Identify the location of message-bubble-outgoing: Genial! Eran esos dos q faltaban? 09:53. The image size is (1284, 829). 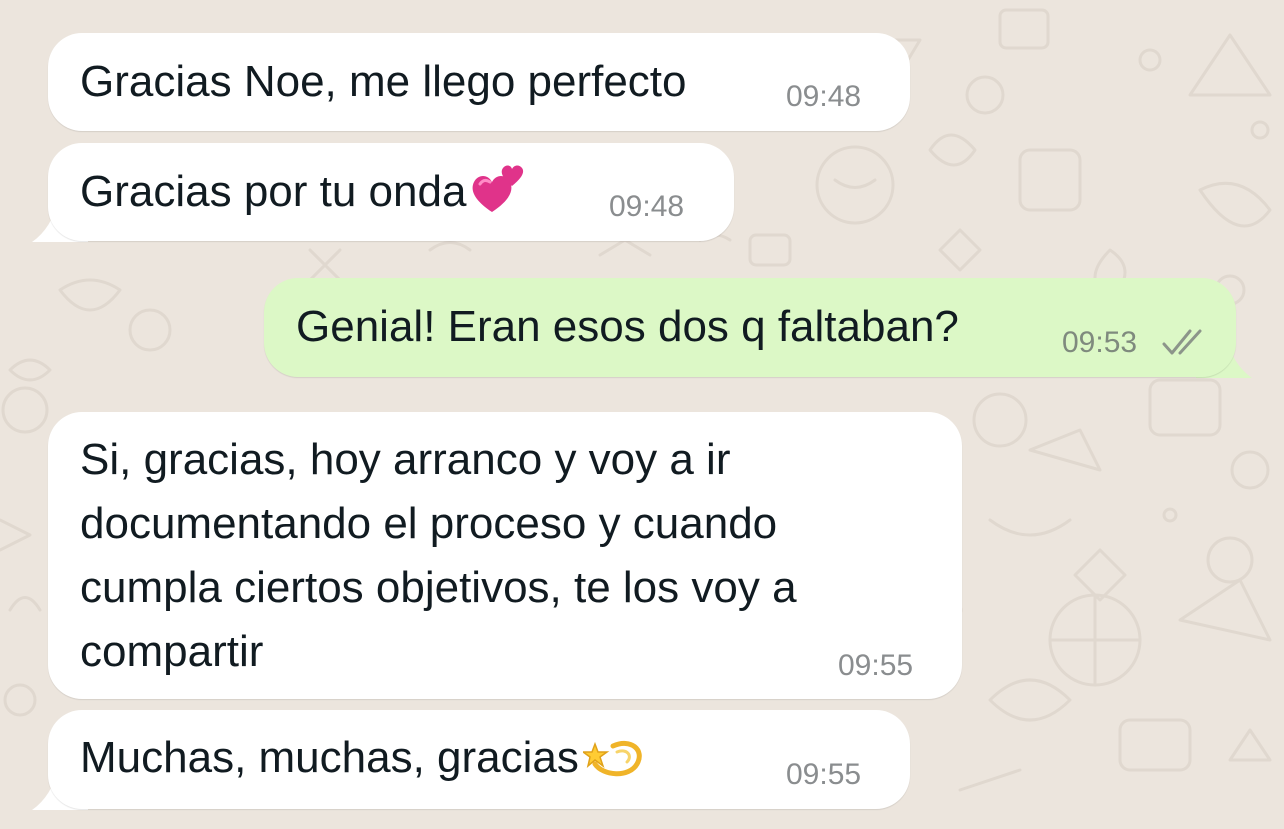
(750, 327).